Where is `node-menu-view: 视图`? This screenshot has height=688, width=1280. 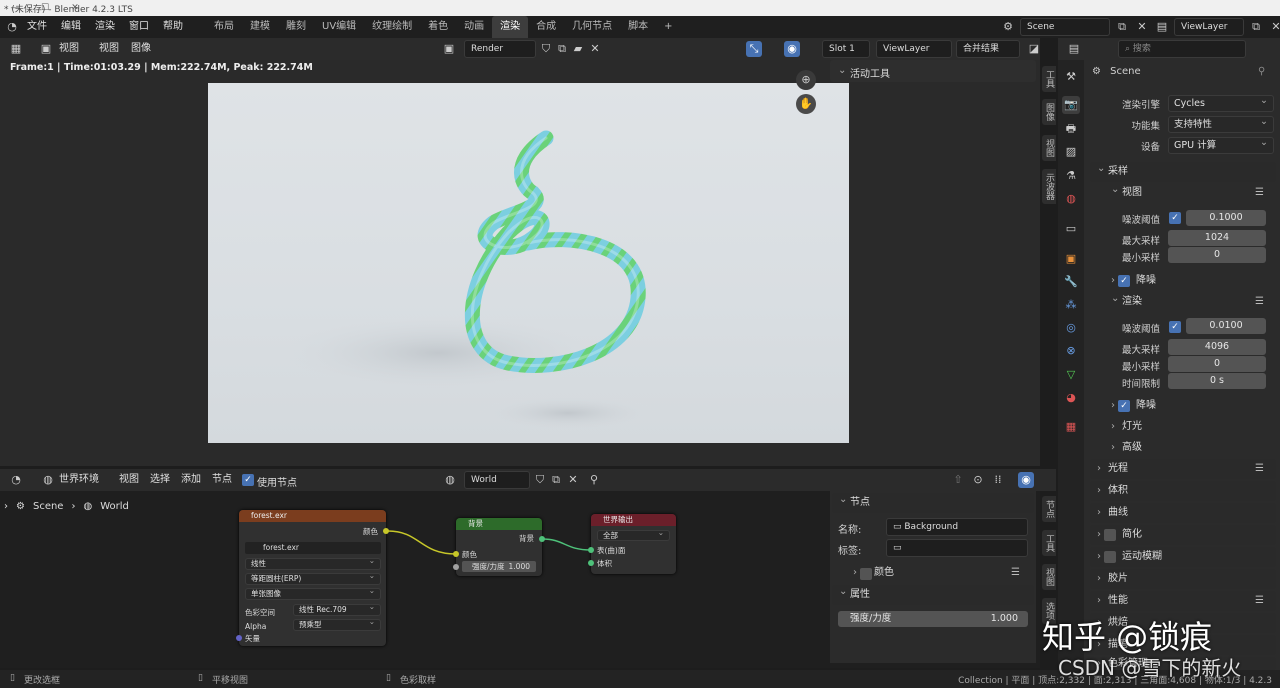 node-menu-view: 视图 is located at coordinates (129, 480).